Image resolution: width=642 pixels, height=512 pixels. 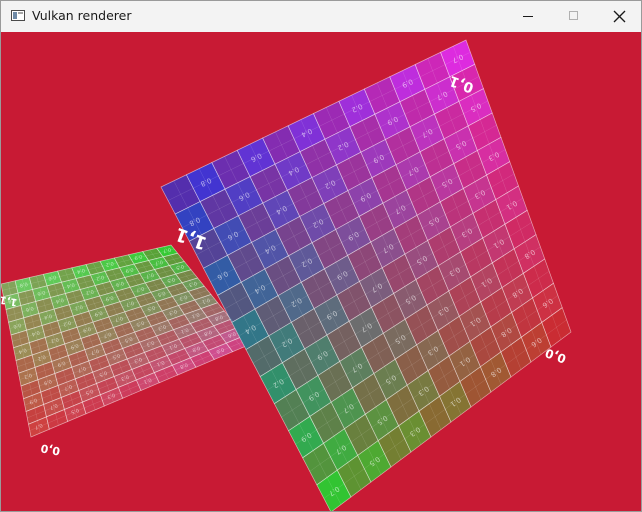 I want to click on close-button, so click(x=619, y=16).